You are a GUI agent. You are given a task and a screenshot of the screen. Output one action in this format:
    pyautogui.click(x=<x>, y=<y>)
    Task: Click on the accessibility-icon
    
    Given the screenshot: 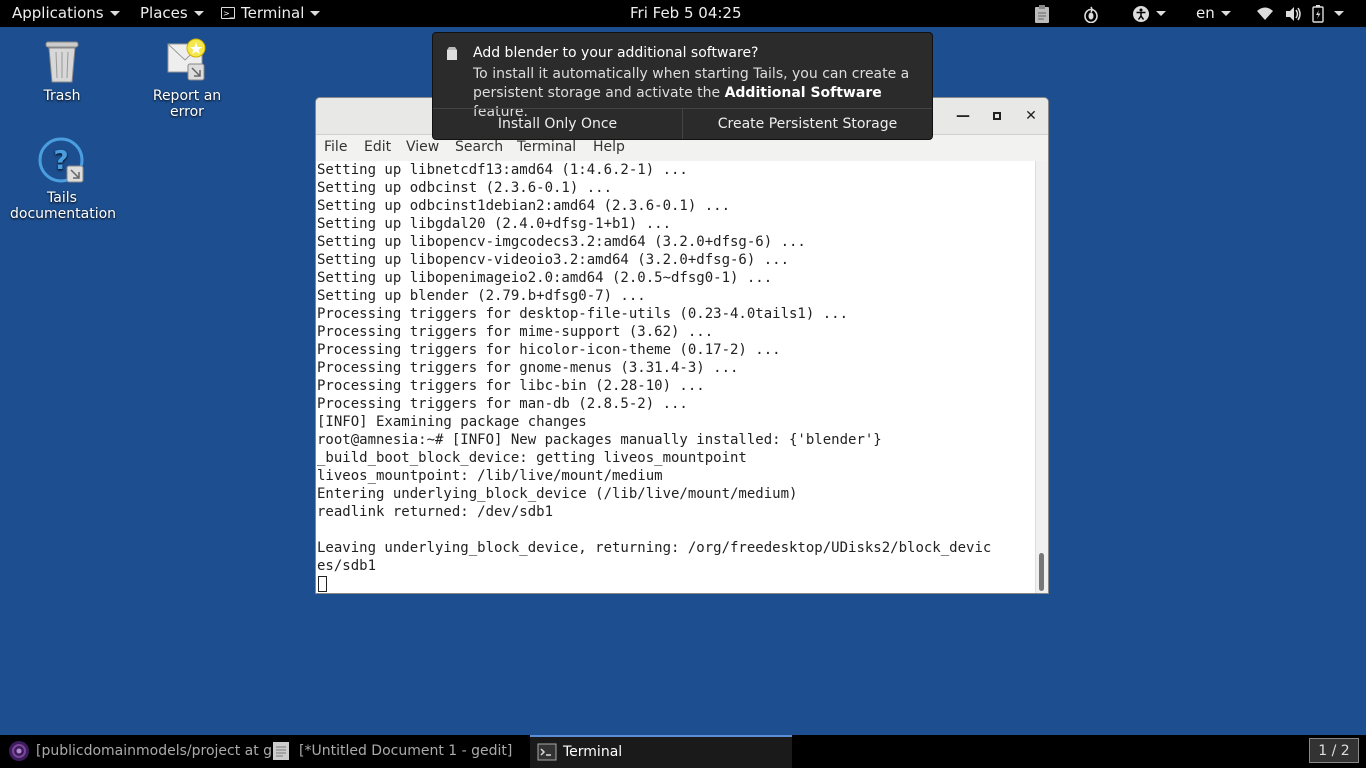 What is the action you would take?
    pyautogui.click(x=1141, y=13)
    